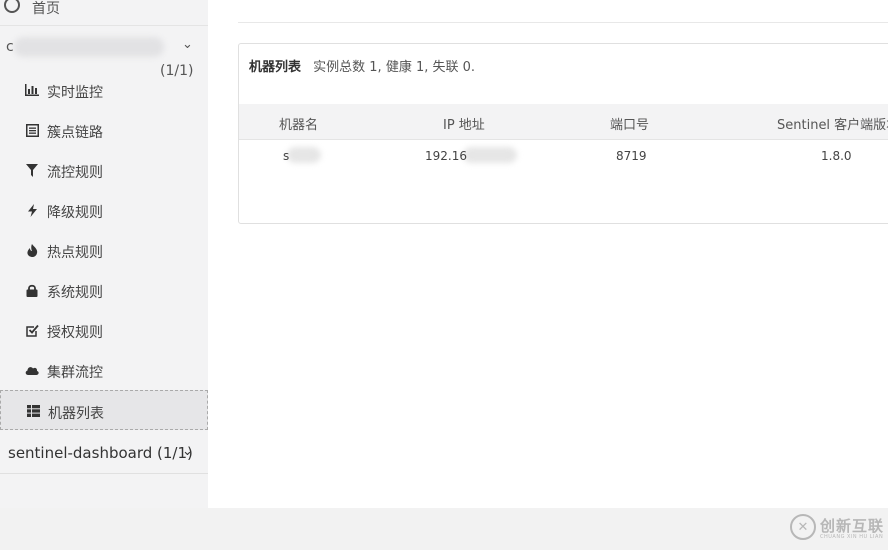  What do you see at coordinates (104, 13) in the screenshot?
I see `nav-home: 首页` at bounding box center [104, 13].